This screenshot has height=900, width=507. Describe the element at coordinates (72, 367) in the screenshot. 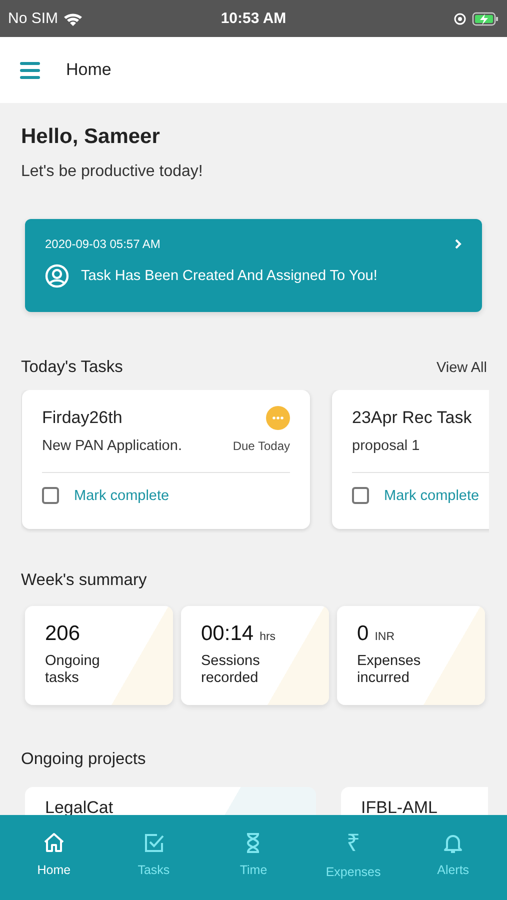

I see `section-title: Today's Tasks` at that location.